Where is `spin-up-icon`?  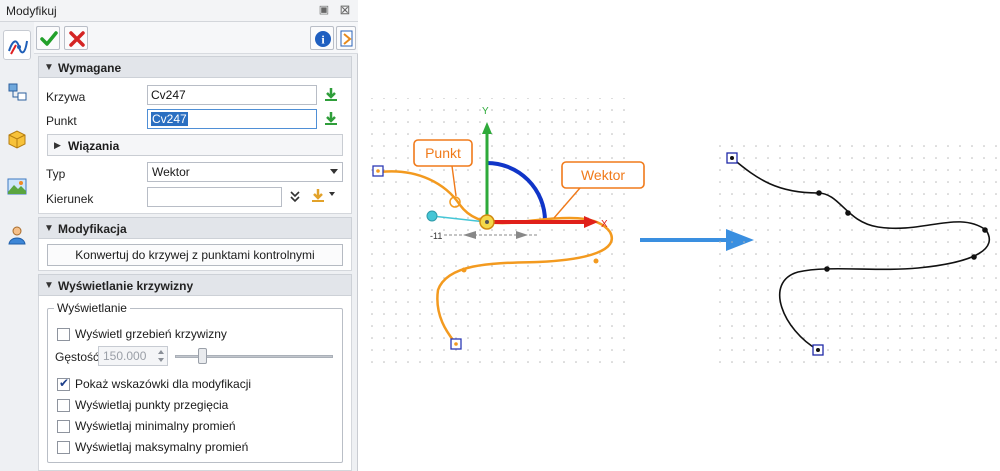 spin-up-icon is located at coordinates (161, 352).